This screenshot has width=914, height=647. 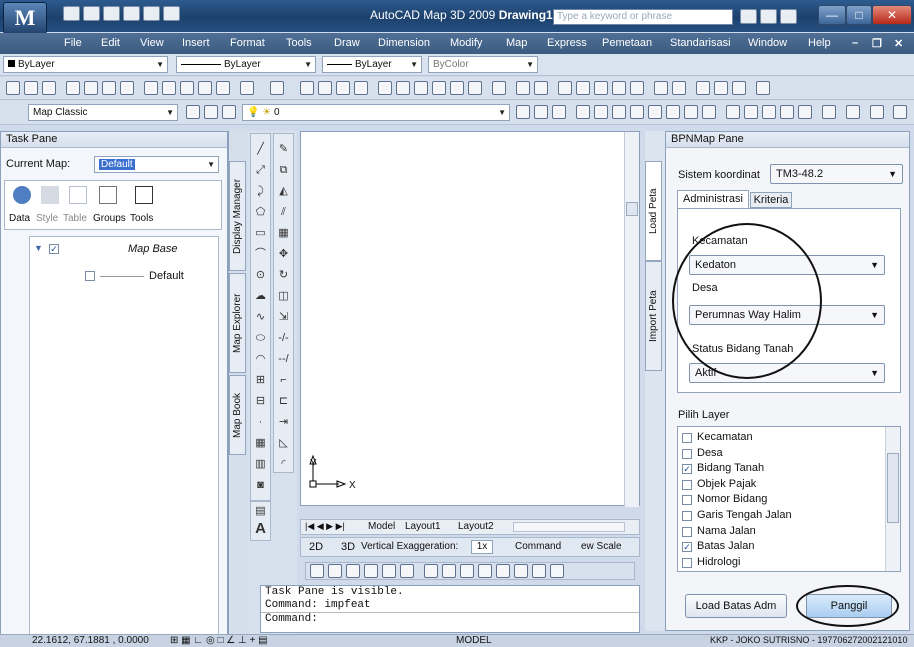 I want to click on polyline-icon: ⤸, so click(x=260, y=191).